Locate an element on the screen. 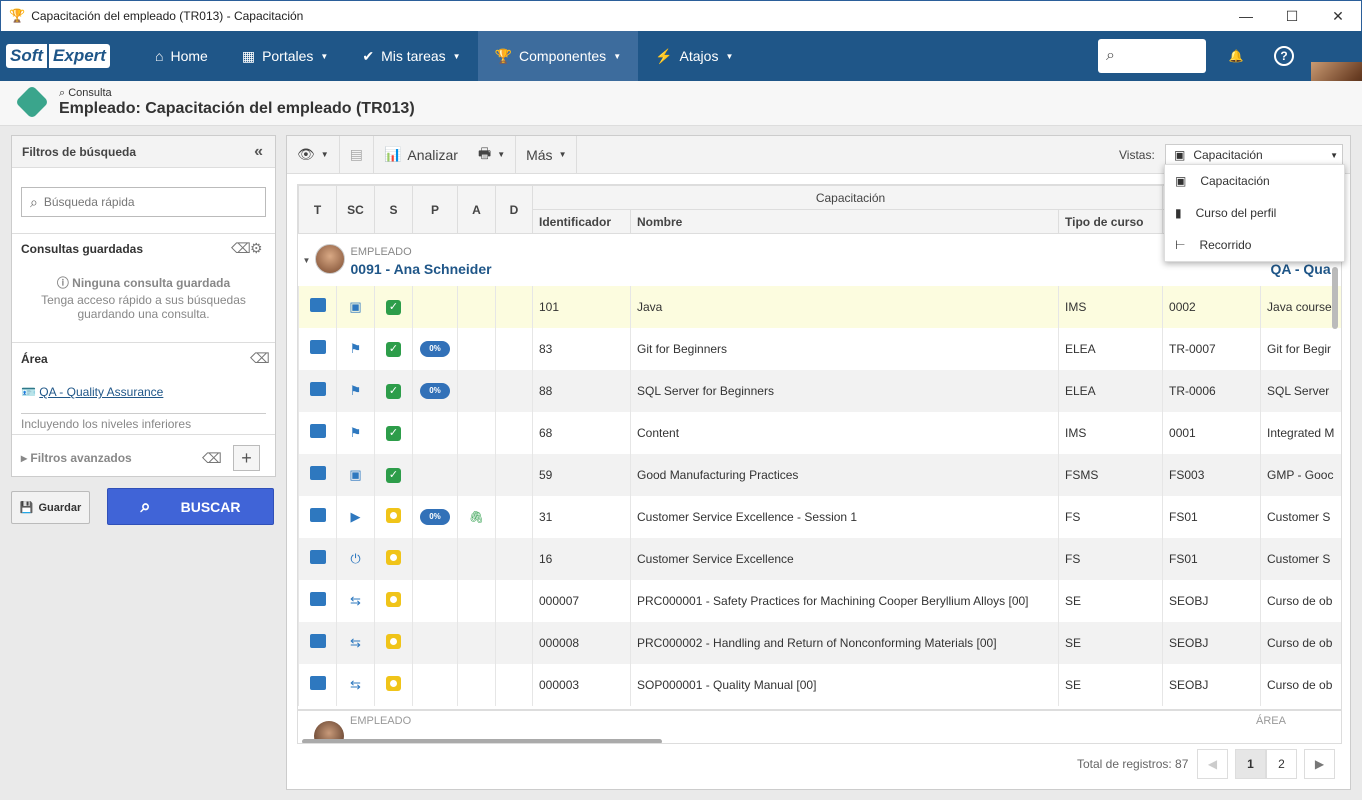 The image size is (1362, 800). nav-mis-tareas: ✔ Mis tareas ▼ is located at coordinates (411, 56).